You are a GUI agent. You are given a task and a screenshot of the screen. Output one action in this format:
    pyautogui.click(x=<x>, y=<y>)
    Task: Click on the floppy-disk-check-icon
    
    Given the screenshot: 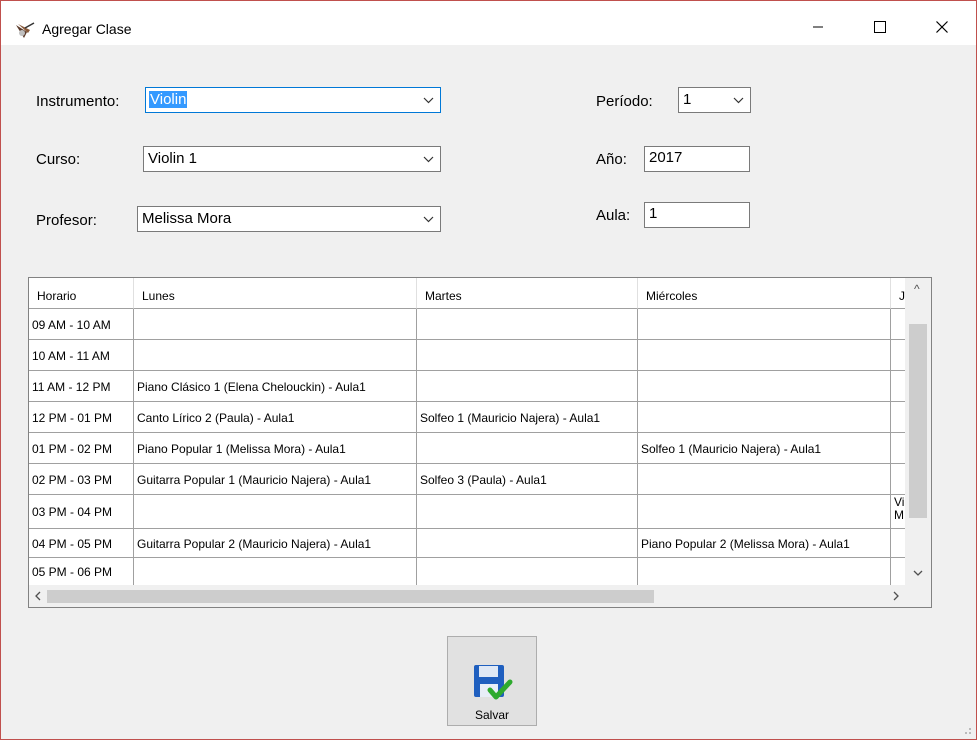 What is the action you would take?
    pyautogui.click(x=493, y=682)
    